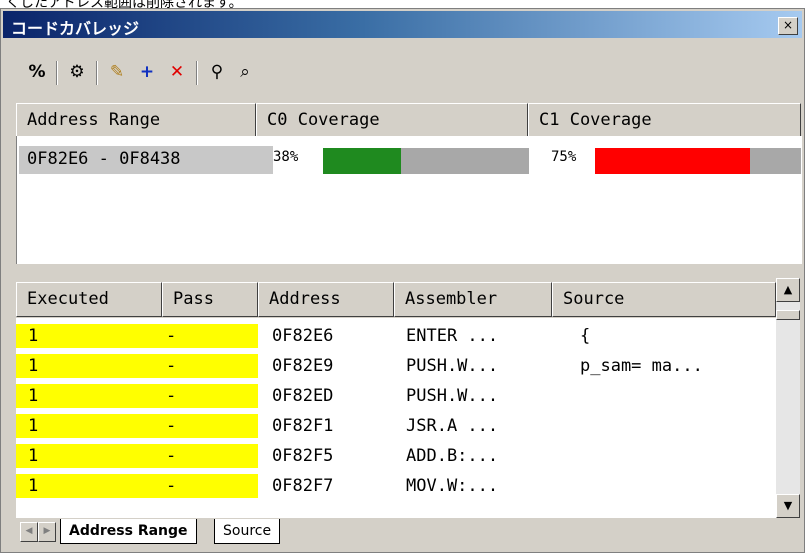 This screenshot has height=553, width=805. I want to click on add-range-icon: +, so click(147, 72).